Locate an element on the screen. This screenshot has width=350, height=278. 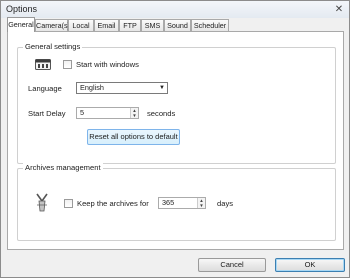
archives-management-title: Archives management is located at coordinates (63, 167).